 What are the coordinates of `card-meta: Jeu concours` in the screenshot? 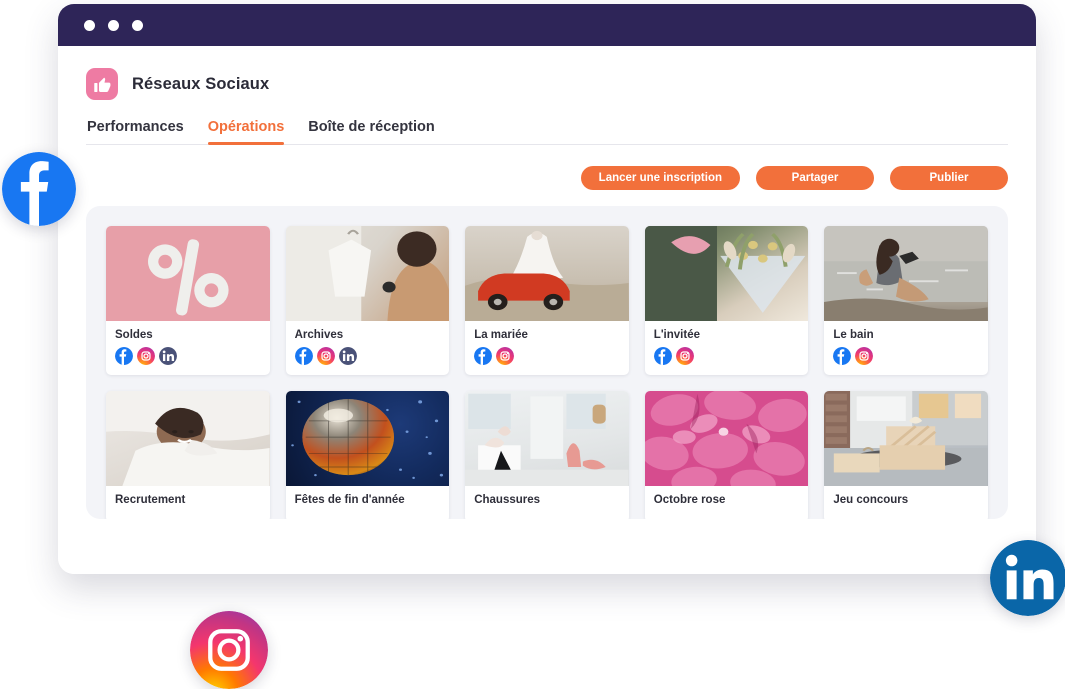 It's located at (906, 502).